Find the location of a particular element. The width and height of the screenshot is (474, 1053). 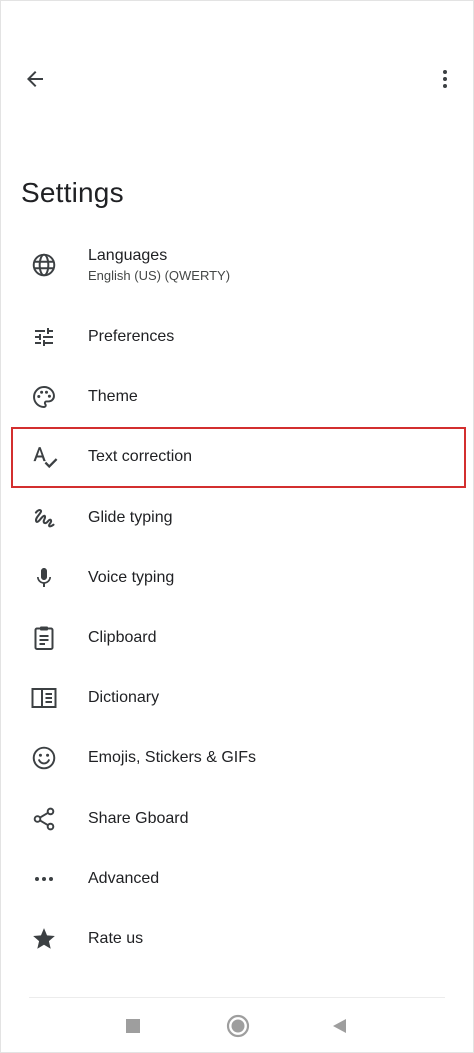

settings-item-theme: Theme is located at coordinates (237, 397).